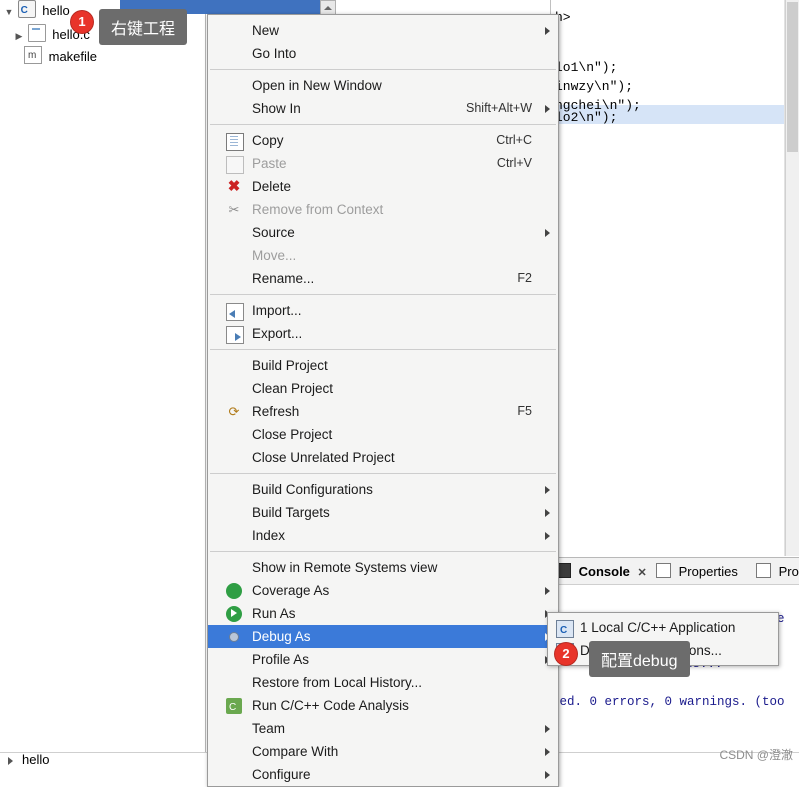  Describe the element at coordinates (594, 86) in the screenshot. I see `code-line: inwzy\n");` at that location.